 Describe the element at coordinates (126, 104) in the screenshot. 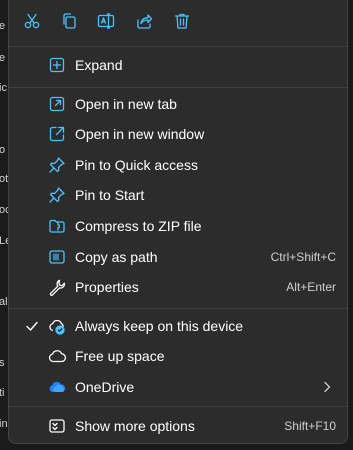

I see `menu-item-label: Open in new tab` at that location.